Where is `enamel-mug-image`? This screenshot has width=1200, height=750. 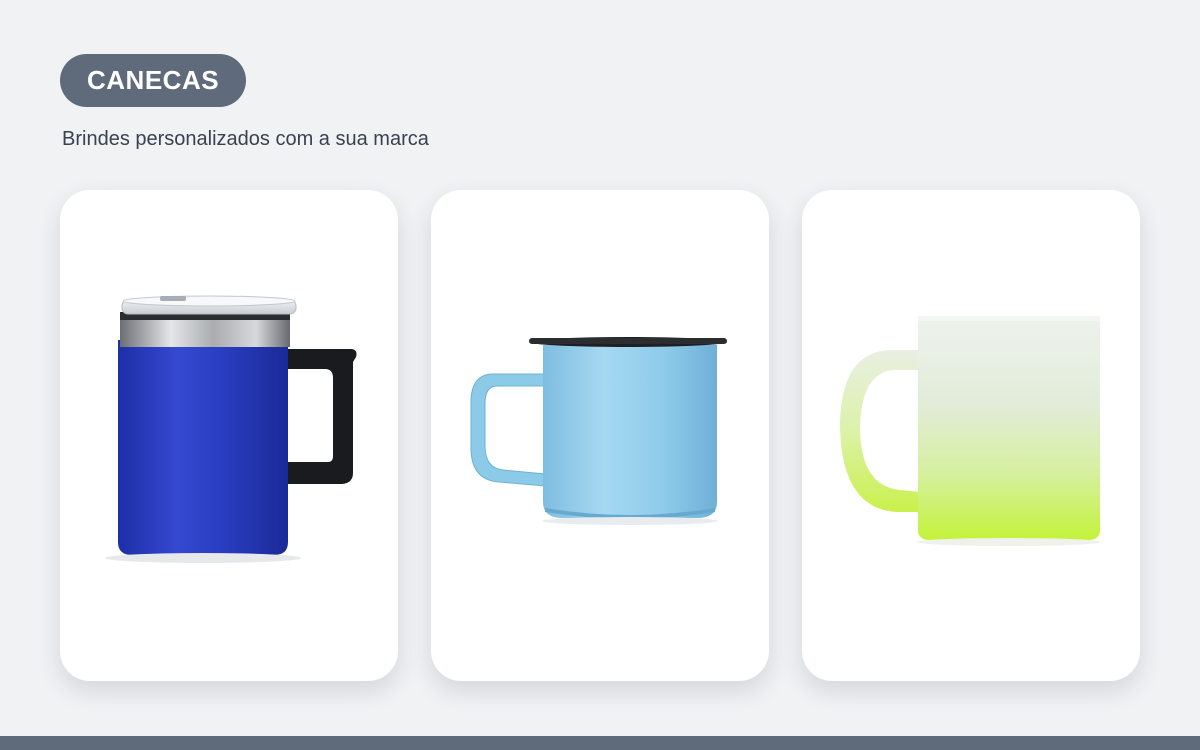 enamel-mug-image is located at coordinates (598, 431).